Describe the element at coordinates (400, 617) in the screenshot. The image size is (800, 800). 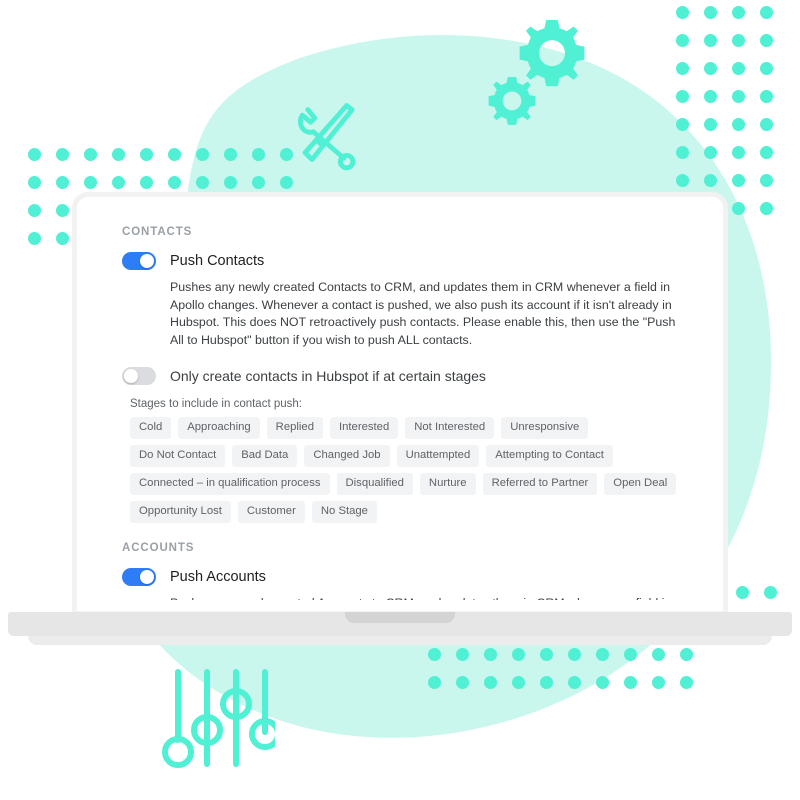
I see `laptop-trackpad-notch` at that location.